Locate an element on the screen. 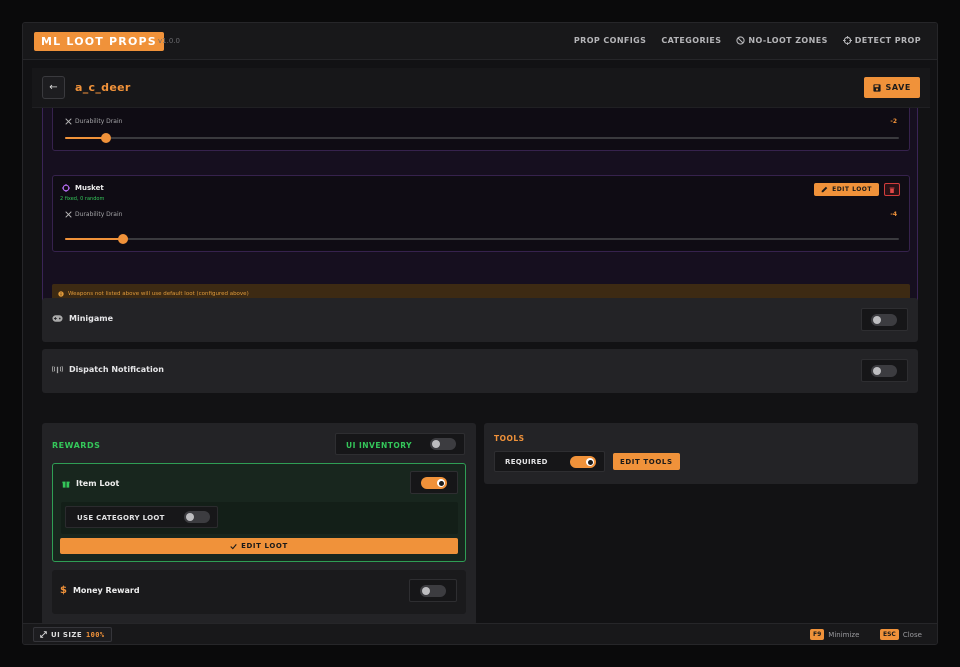 Image resolution: width=960 pixels, height=667 pixels. ban-icon is located at coordinates (741, 40).